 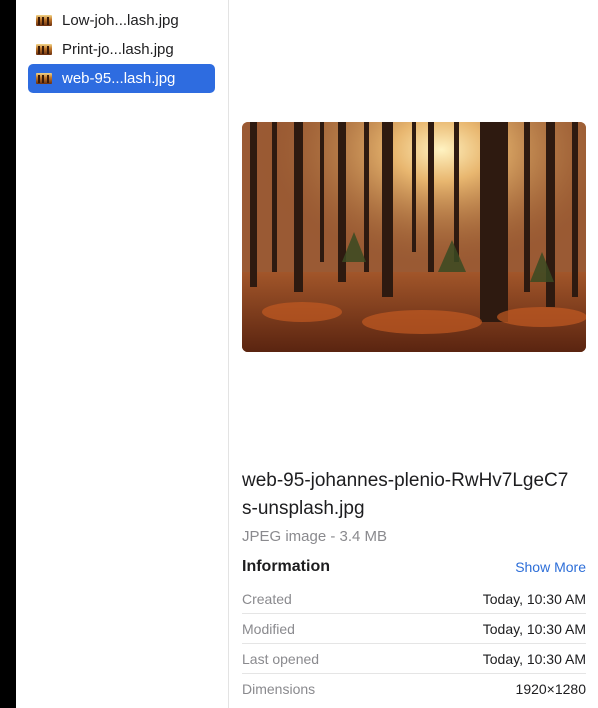 I want to click on file-item-print: Print-jo...lash.jpg, so click(x=121, y=49).